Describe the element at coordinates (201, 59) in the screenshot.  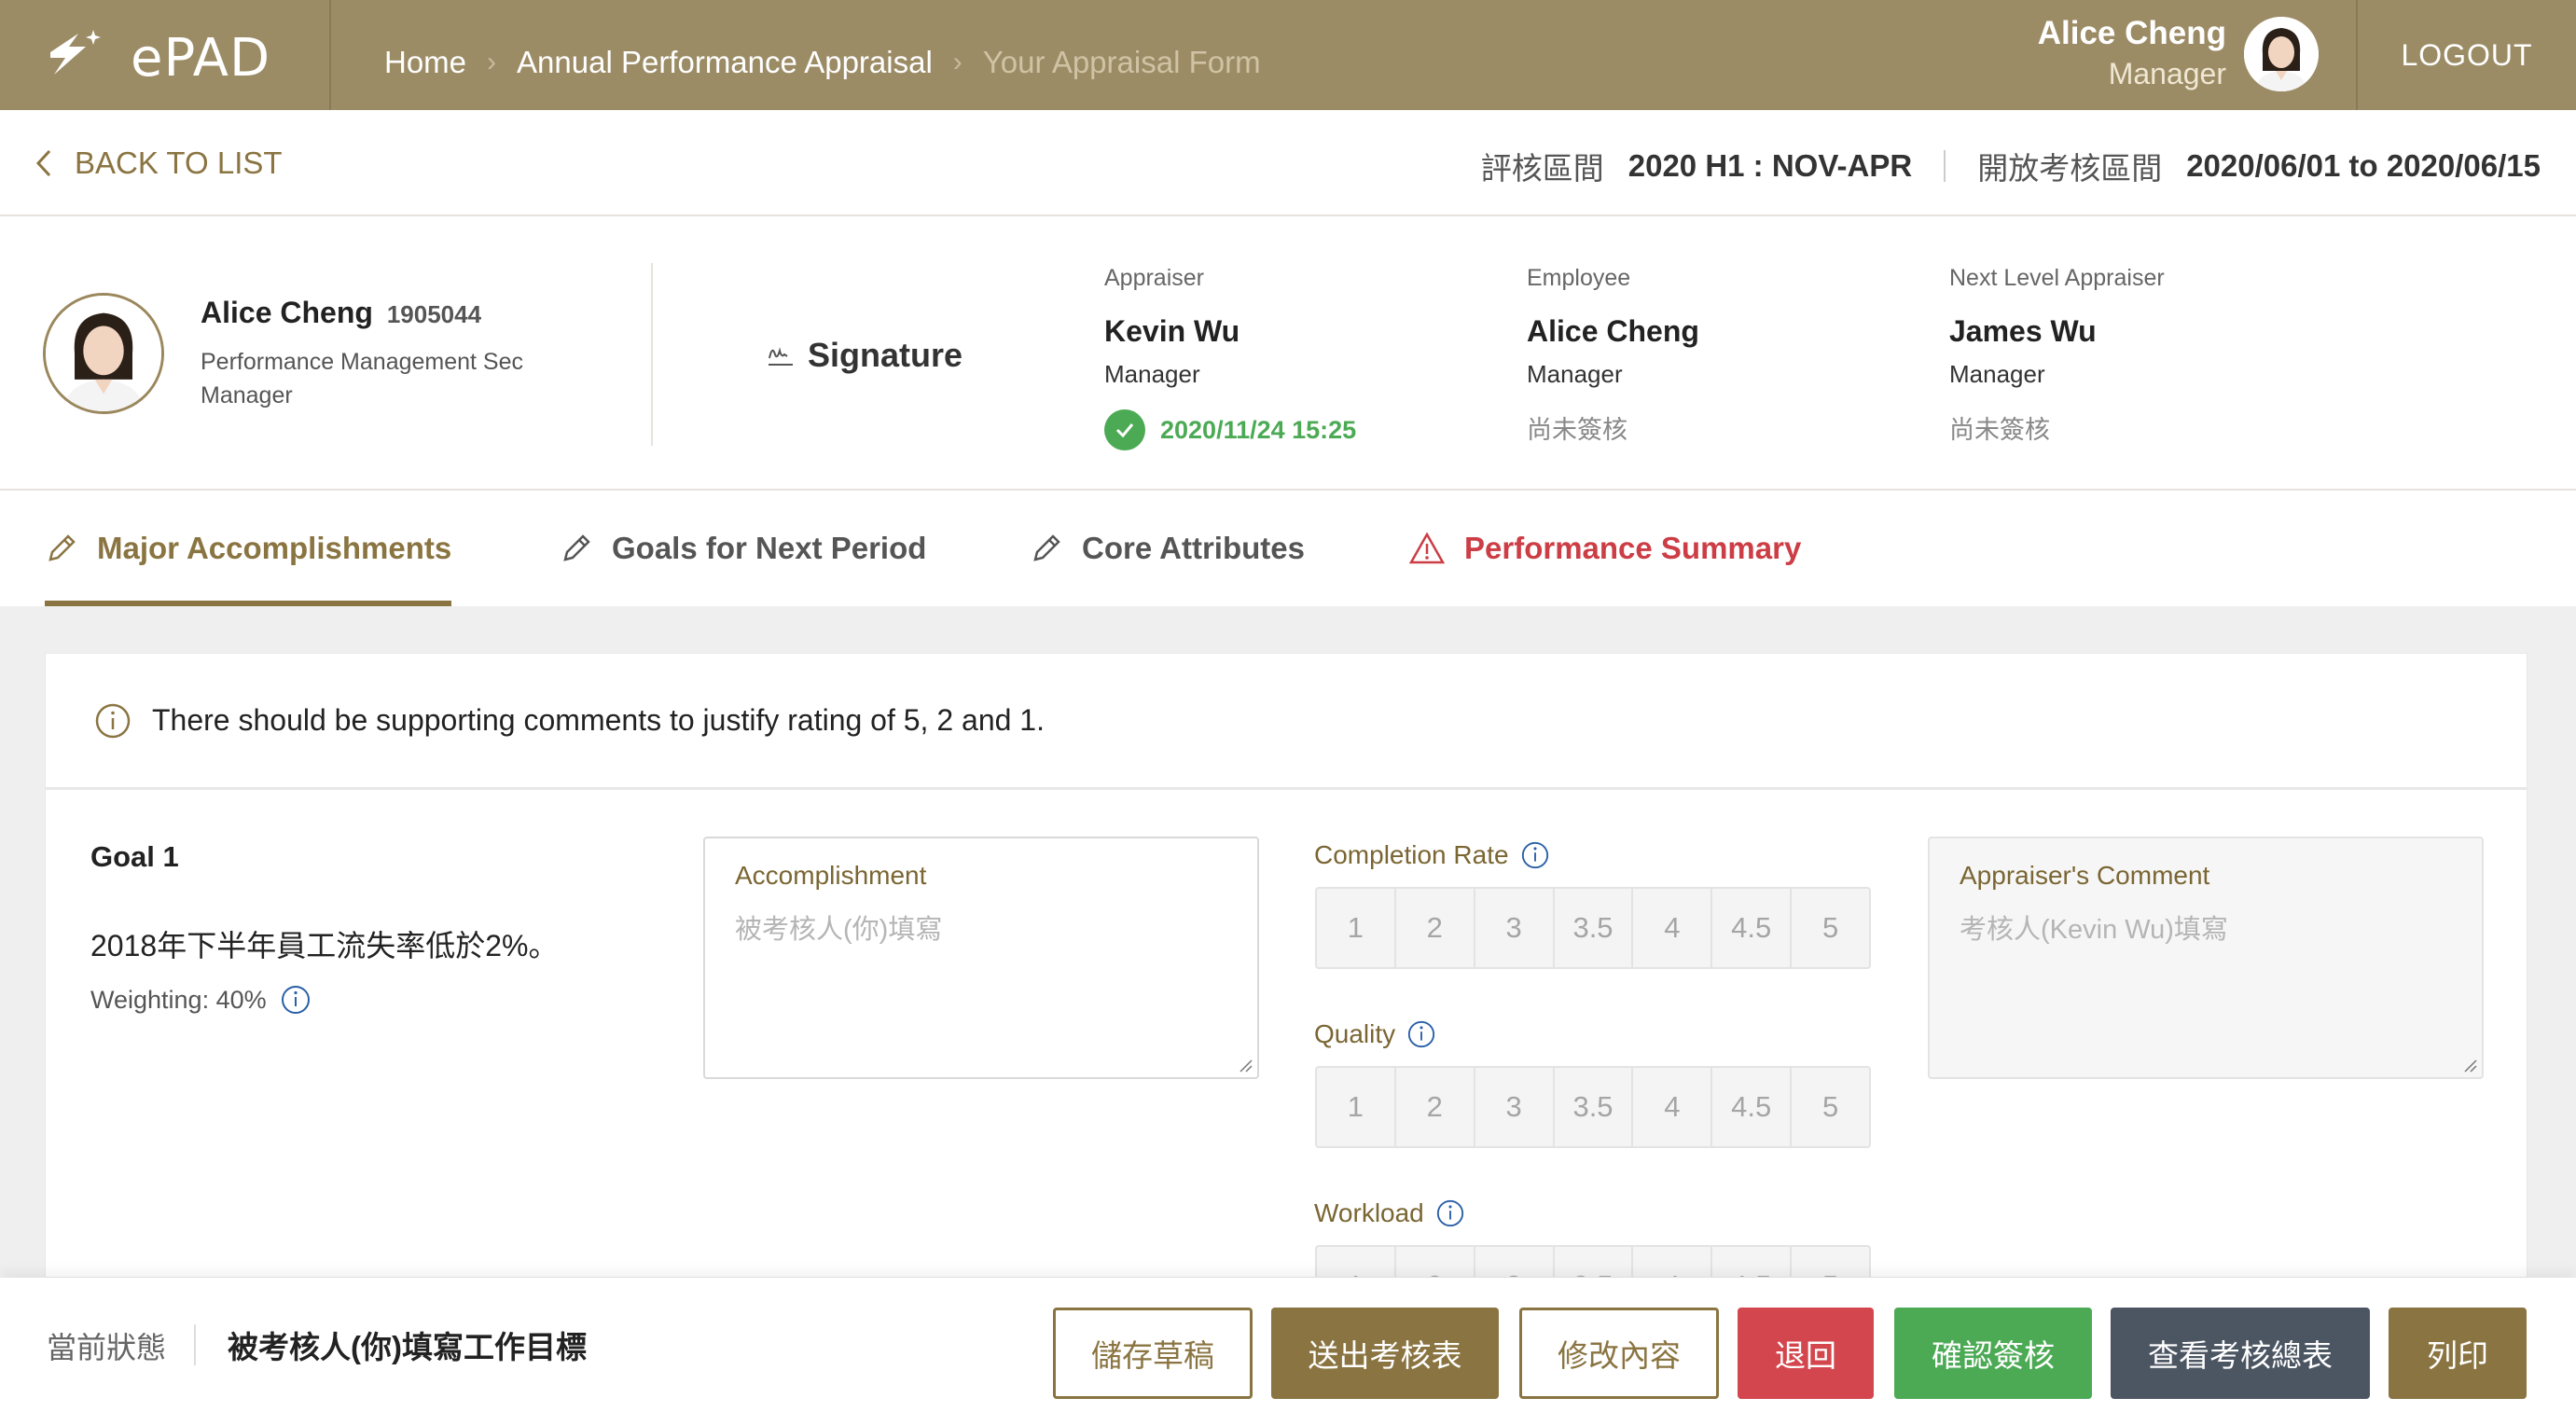
I see `logo-text: ePAD` at that location.